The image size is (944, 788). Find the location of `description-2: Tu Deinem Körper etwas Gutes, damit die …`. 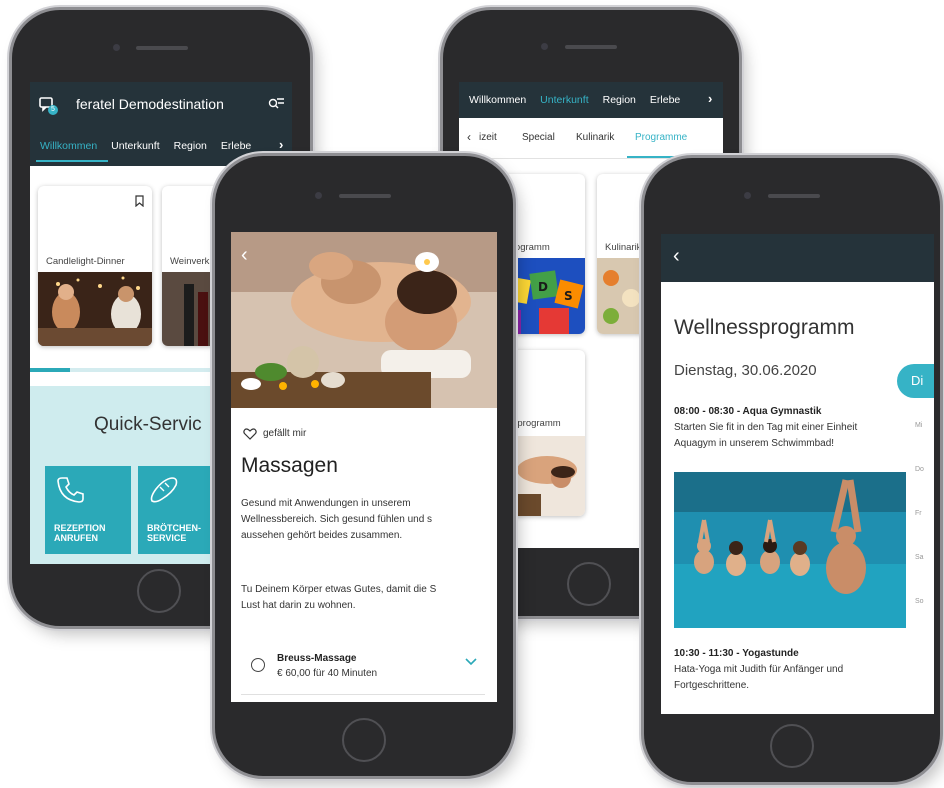

description-2: Tu Deinem Körper etwas Gutes, damit die … is located at coordinates (339, 597).